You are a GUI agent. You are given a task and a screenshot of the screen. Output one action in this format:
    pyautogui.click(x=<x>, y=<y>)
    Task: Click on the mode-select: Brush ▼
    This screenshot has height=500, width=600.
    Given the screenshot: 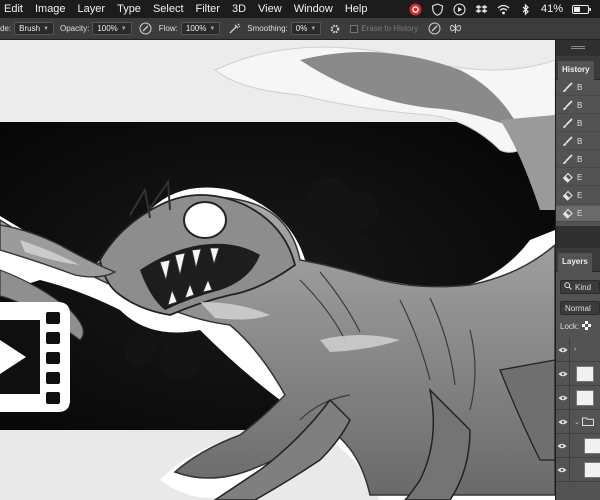 What is the action you would take?
    pyautogui.click(x=34, y=28)
    